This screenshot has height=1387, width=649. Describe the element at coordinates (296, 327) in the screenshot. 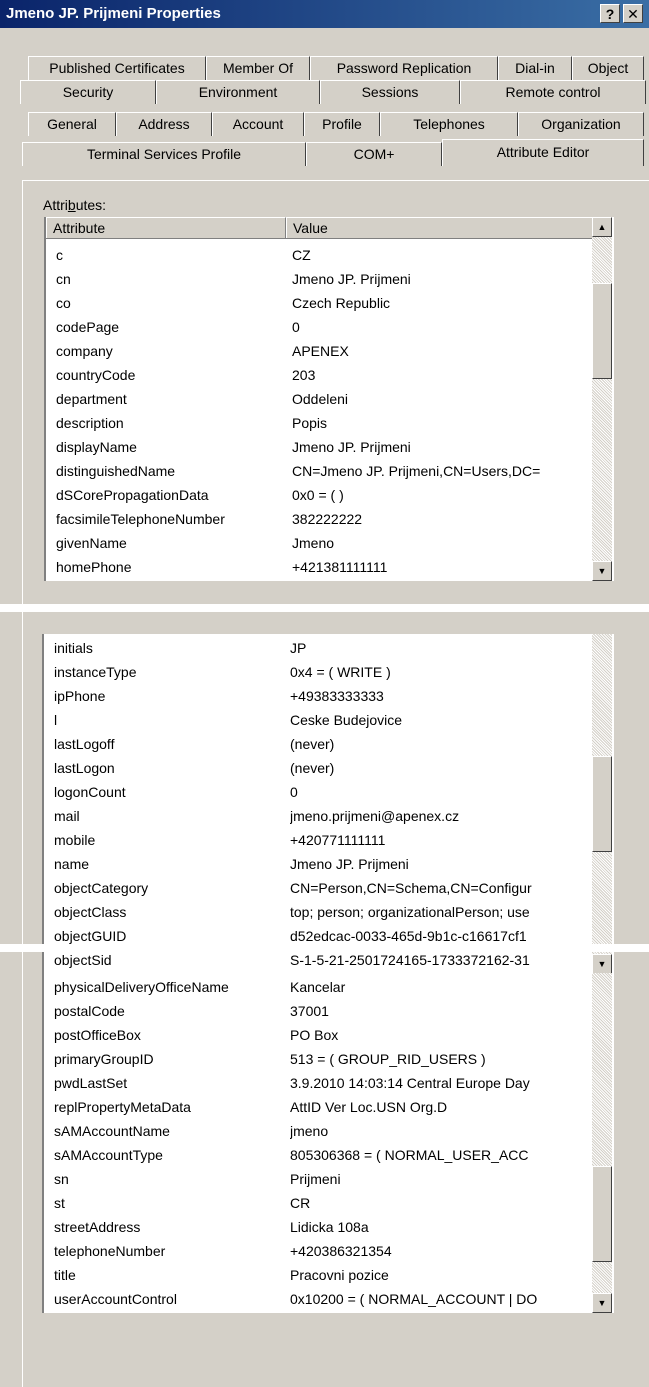

I see `attribute-value: 0` at that location.